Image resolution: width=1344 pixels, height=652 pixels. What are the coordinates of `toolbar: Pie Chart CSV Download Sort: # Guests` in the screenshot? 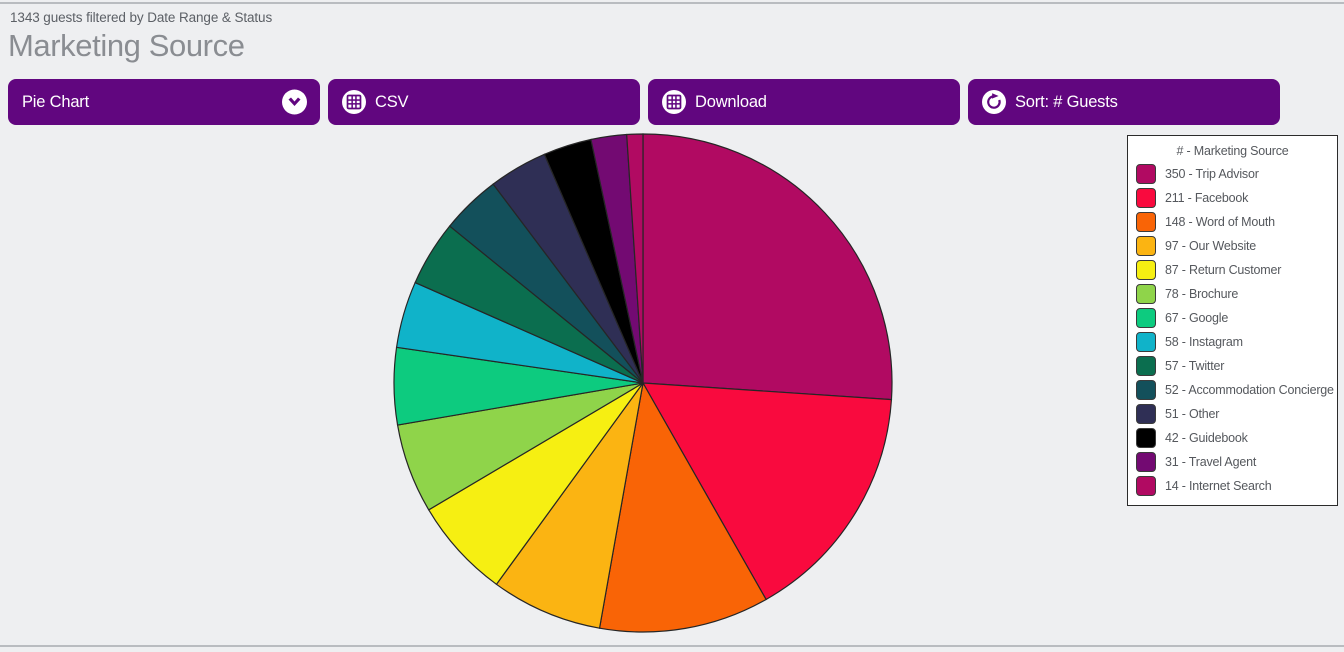 It's located at (672, 102).